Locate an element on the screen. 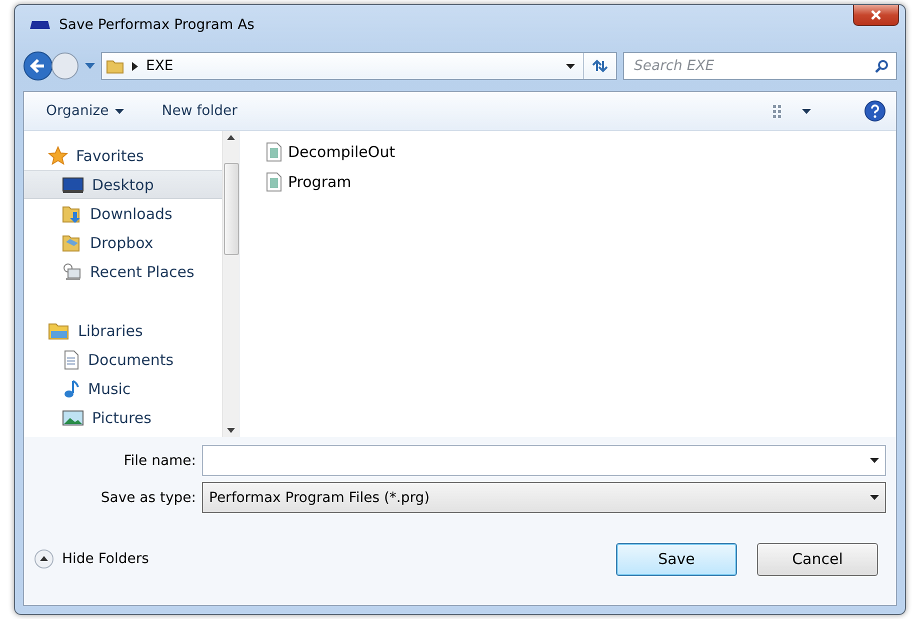 The image size is (917, 619). field-label: Save as type: is located at coordinates (148, 498).